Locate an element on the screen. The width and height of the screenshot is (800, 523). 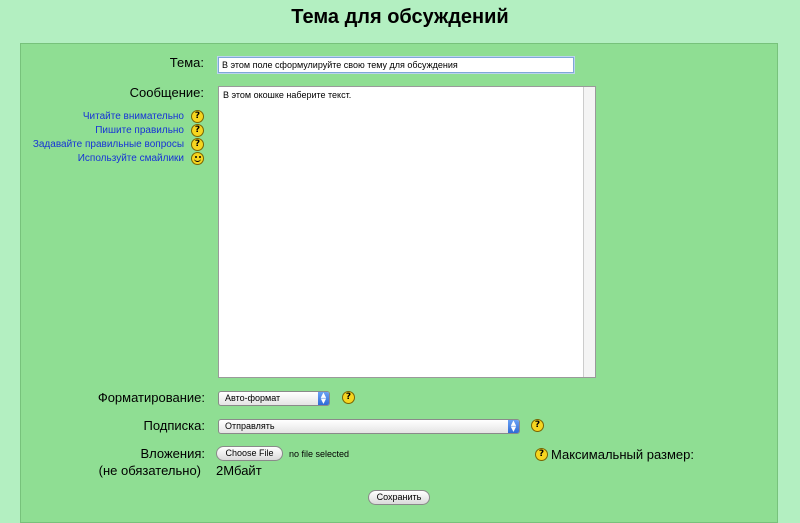
subscription-select-value: Отправлять is located at coordinates (250, 426).